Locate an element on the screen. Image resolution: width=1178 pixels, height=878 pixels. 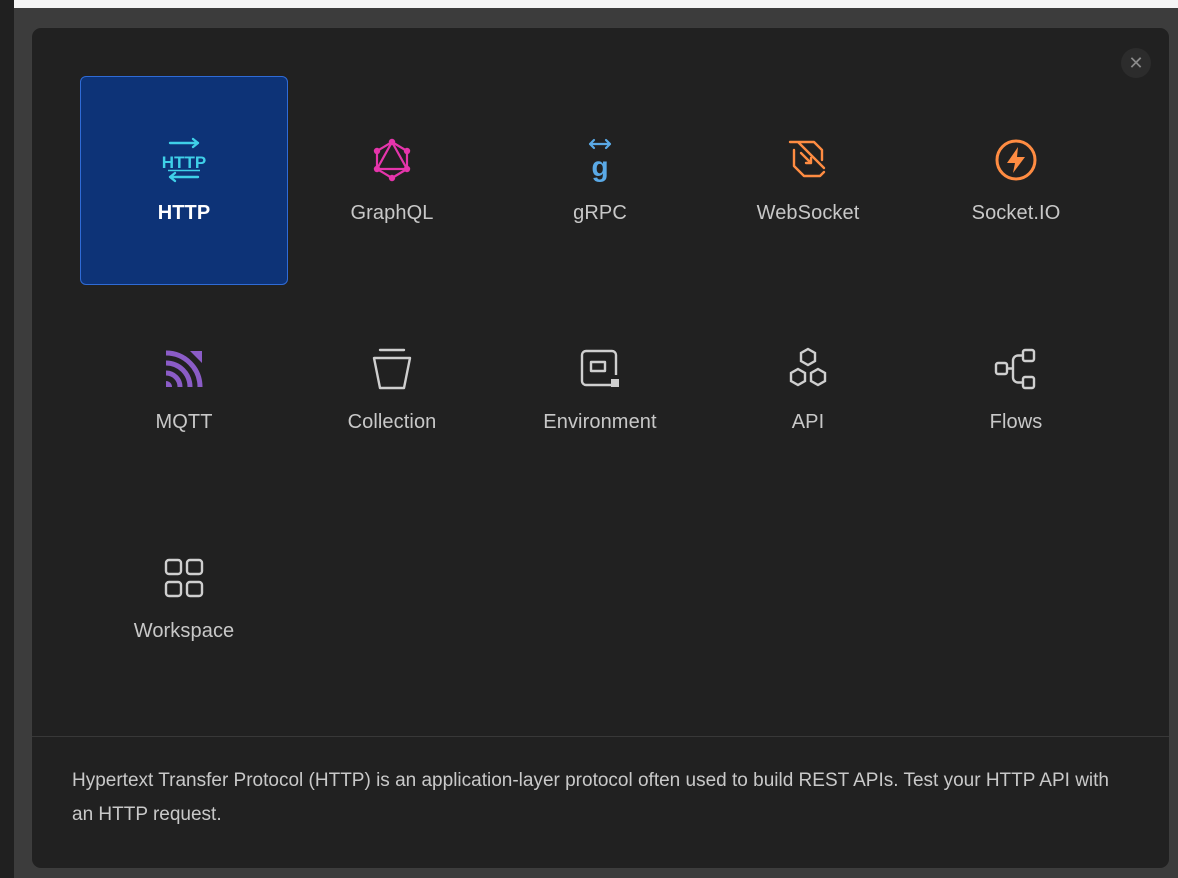
tile-workspace: Workspace is located at coordinates (184, 598).